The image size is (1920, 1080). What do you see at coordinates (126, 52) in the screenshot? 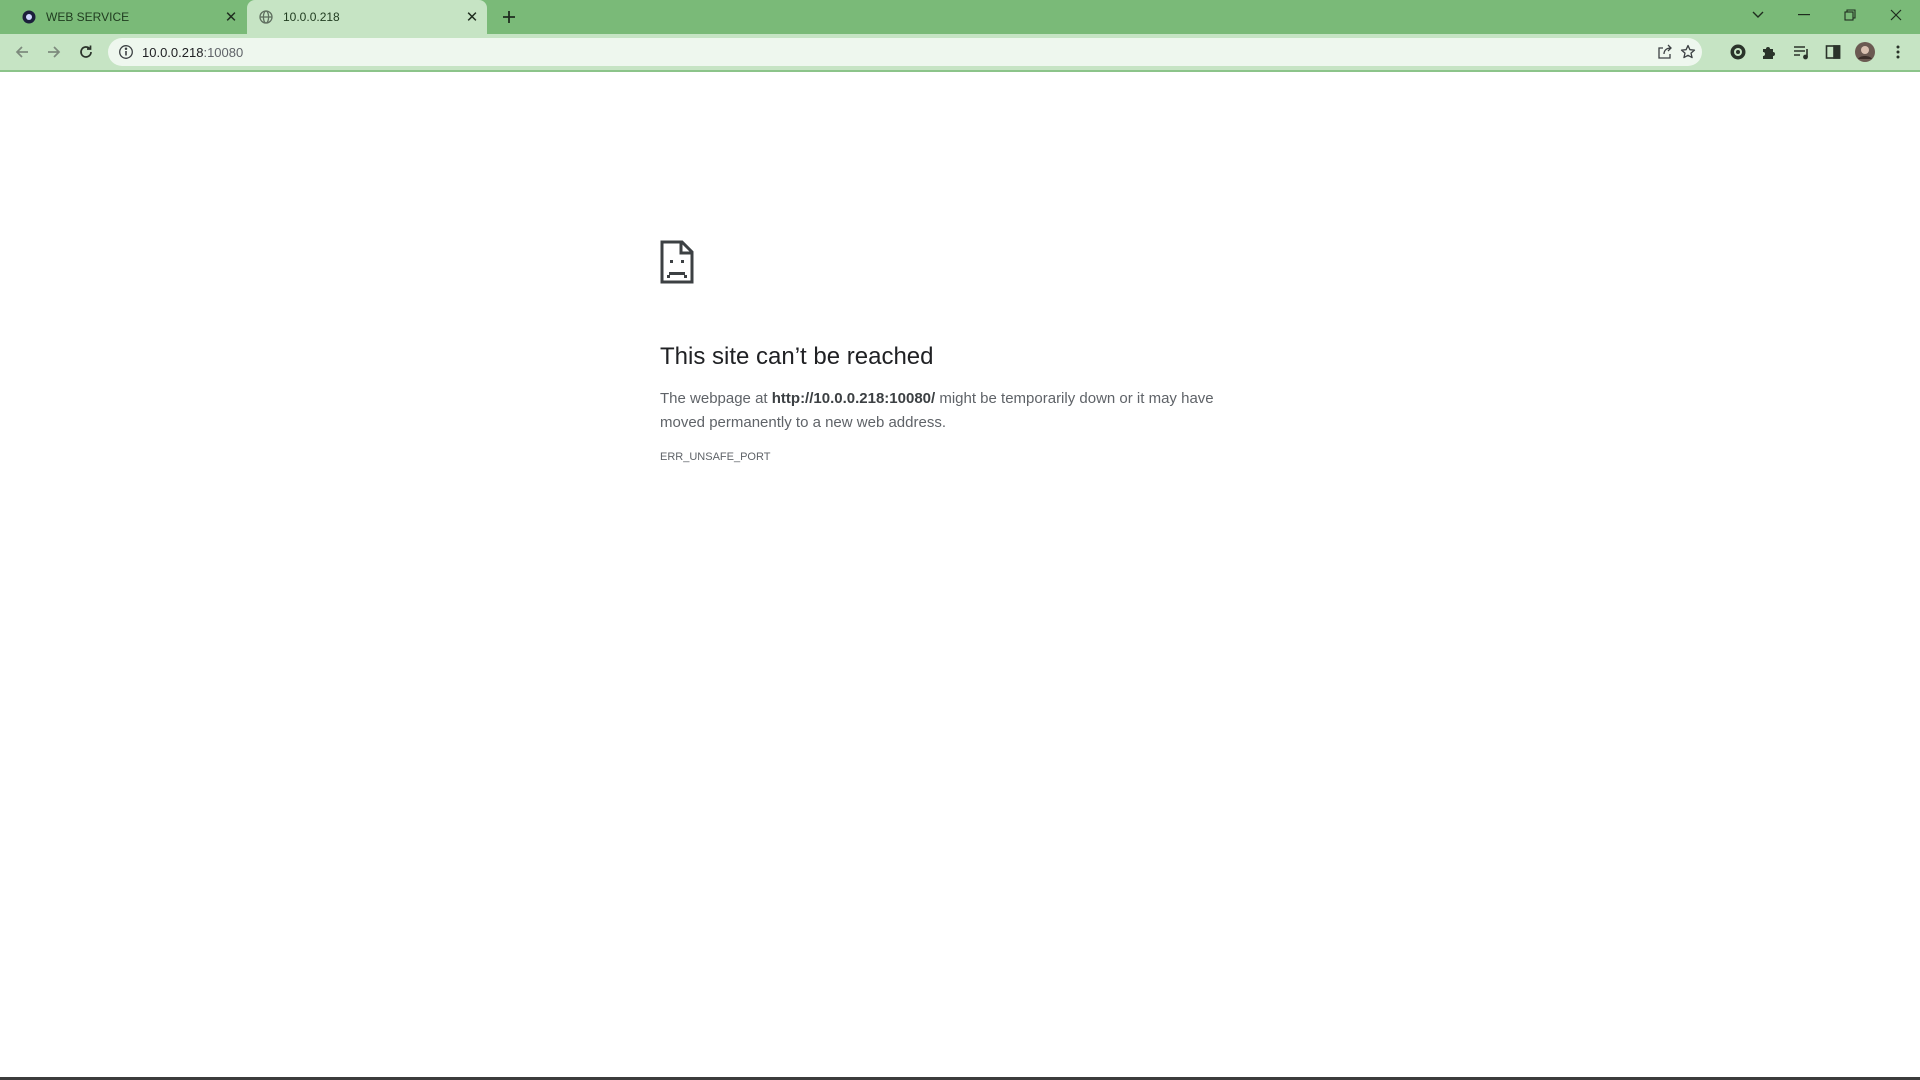
I see `info-icon` at bounding box center [126, 52].